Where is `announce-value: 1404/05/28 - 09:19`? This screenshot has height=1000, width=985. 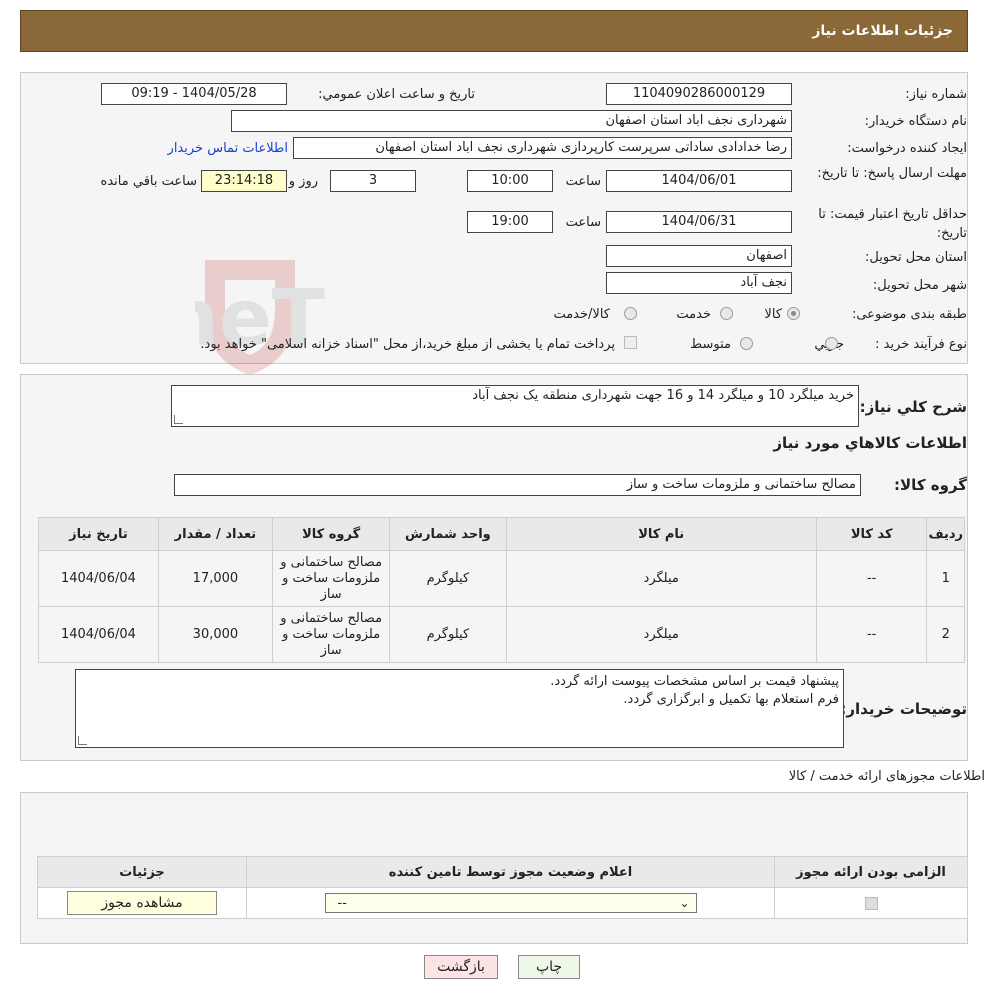 announce-value: 1404/05/28 - 09:19 is located at coordinates (194, 94).